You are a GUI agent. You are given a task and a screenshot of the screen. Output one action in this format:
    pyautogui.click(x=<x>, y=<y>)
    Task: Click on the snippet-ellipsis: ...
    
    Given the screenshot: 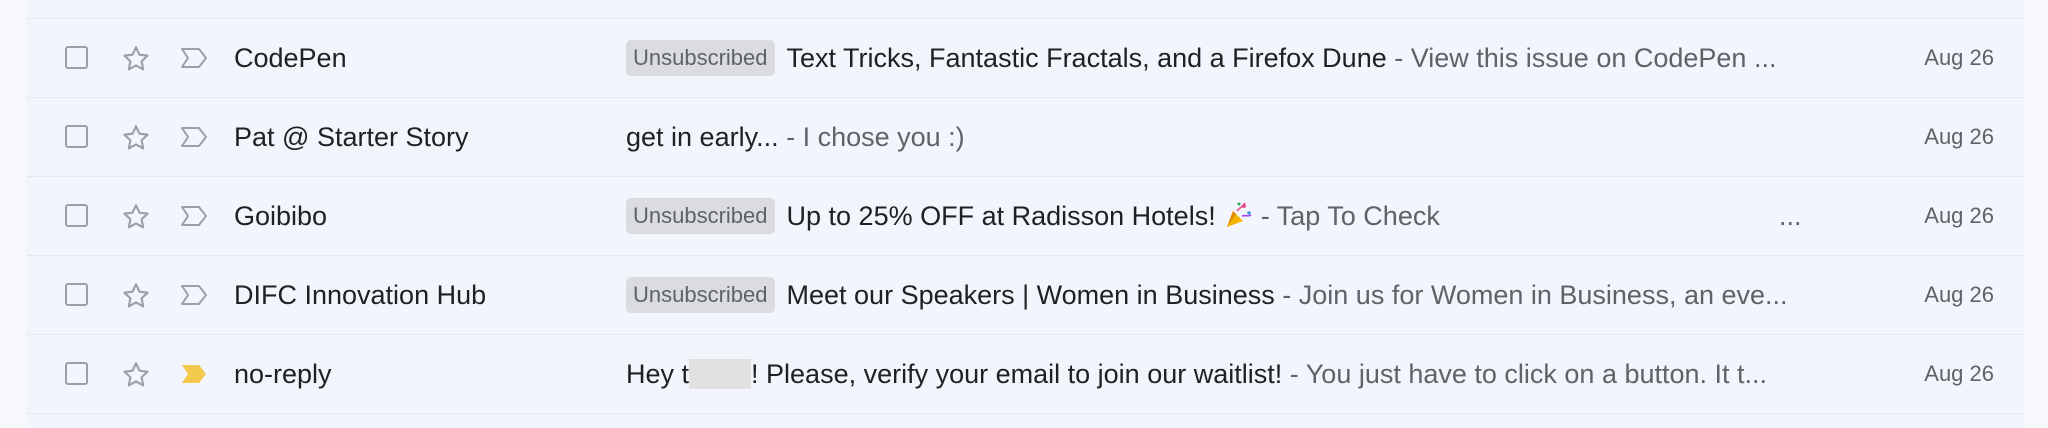 What is the action you would take?
    pyautogui.click(x=1790, y=216)
    